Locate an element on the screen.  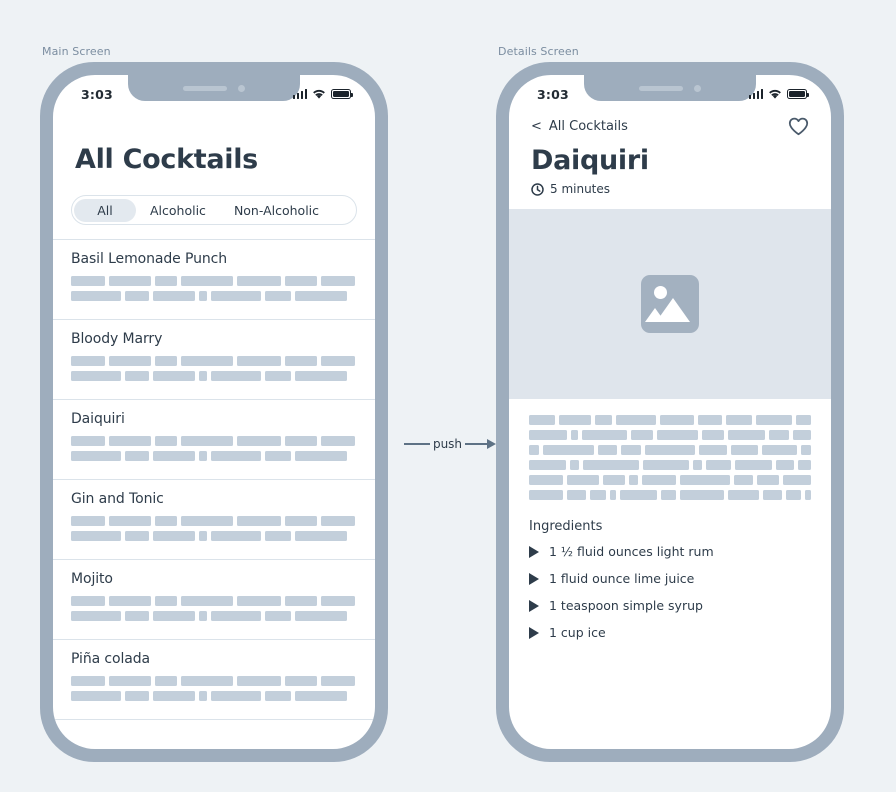
list-item: Piña colada is located at coordinates (214, 680).